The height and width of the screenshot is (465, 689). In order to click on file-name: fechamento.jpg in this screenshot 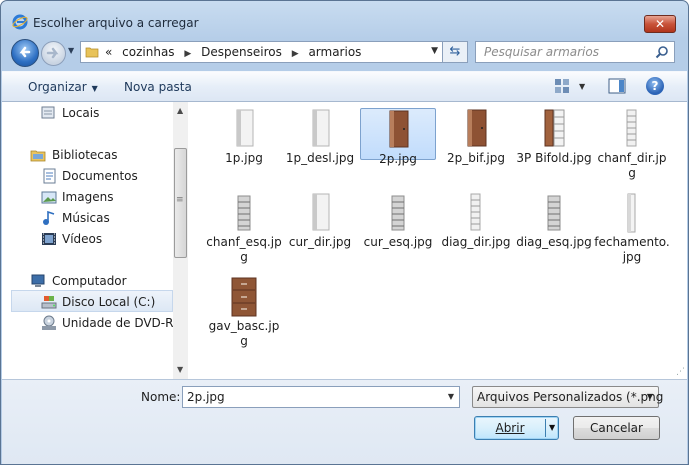, I will do `click(632, 249)`.